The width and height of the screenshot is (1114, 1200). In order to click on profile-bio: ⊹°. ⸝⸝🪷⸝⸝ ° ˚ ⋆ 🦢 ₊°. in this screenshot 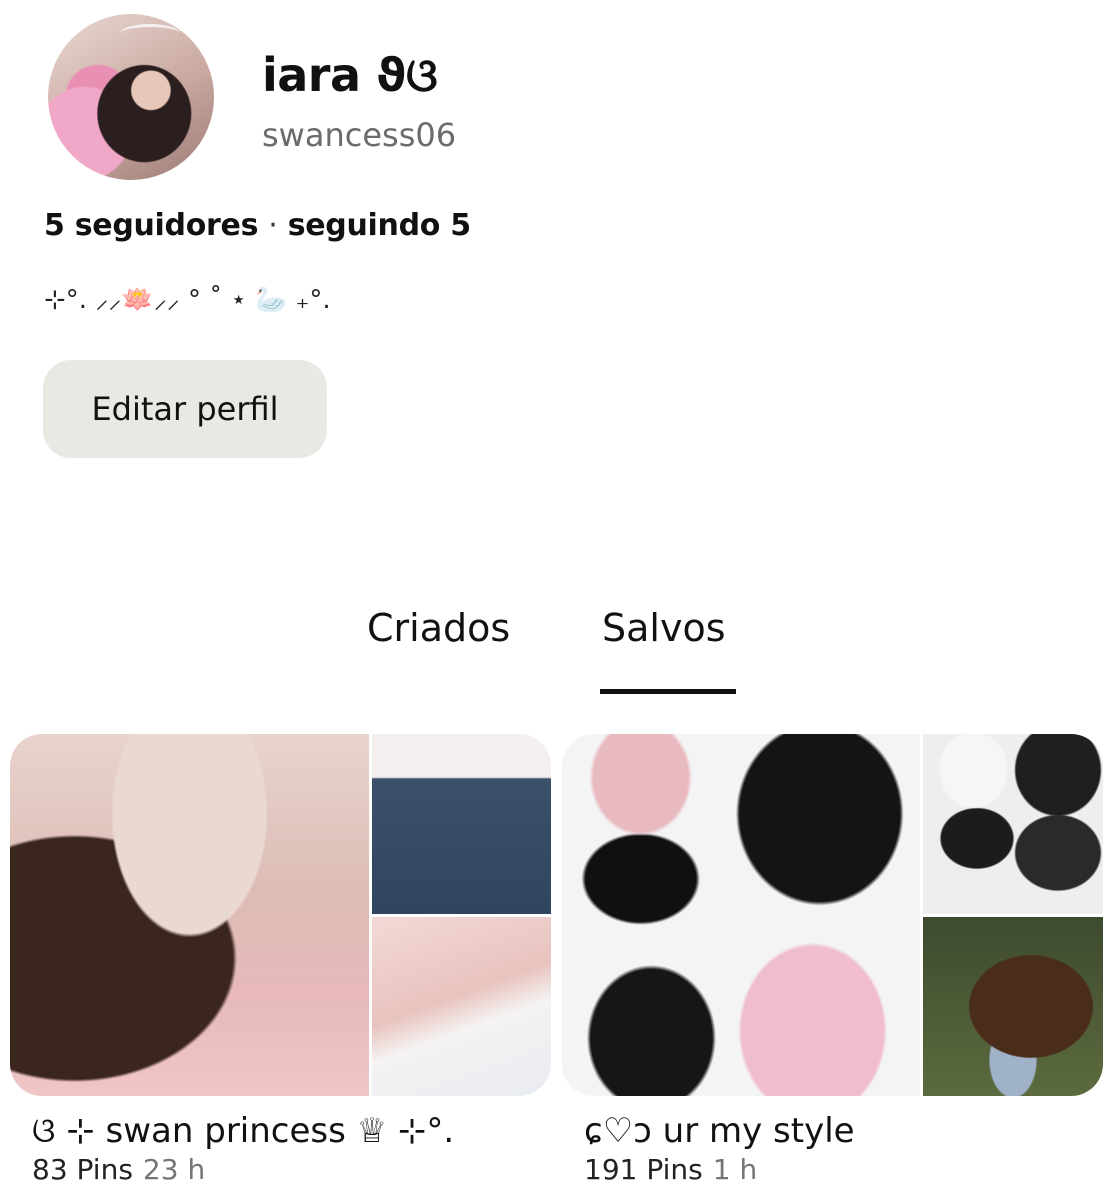, I will do `click(187, 300)`.